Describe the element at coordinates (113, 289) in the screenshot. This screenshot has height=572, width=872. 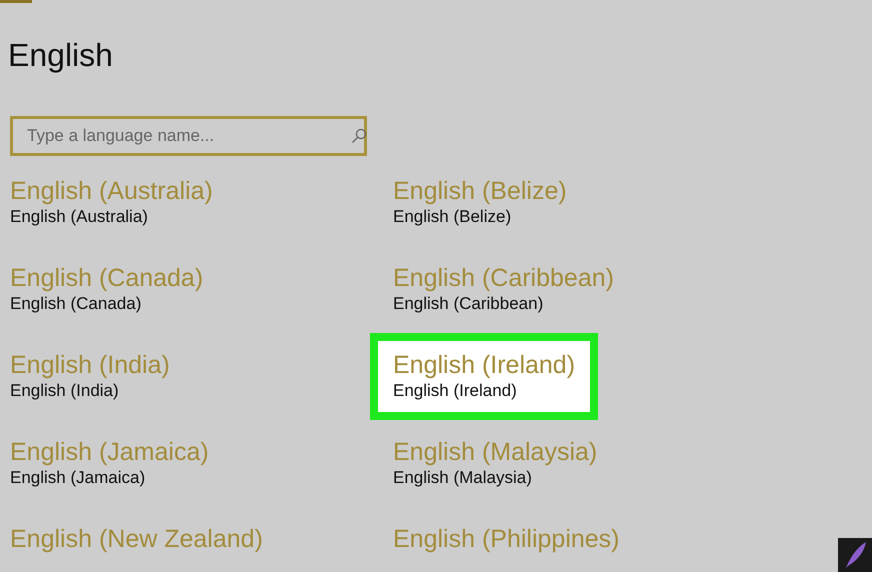
I see `language-item: English (Canada) English (Canada)` at that location.